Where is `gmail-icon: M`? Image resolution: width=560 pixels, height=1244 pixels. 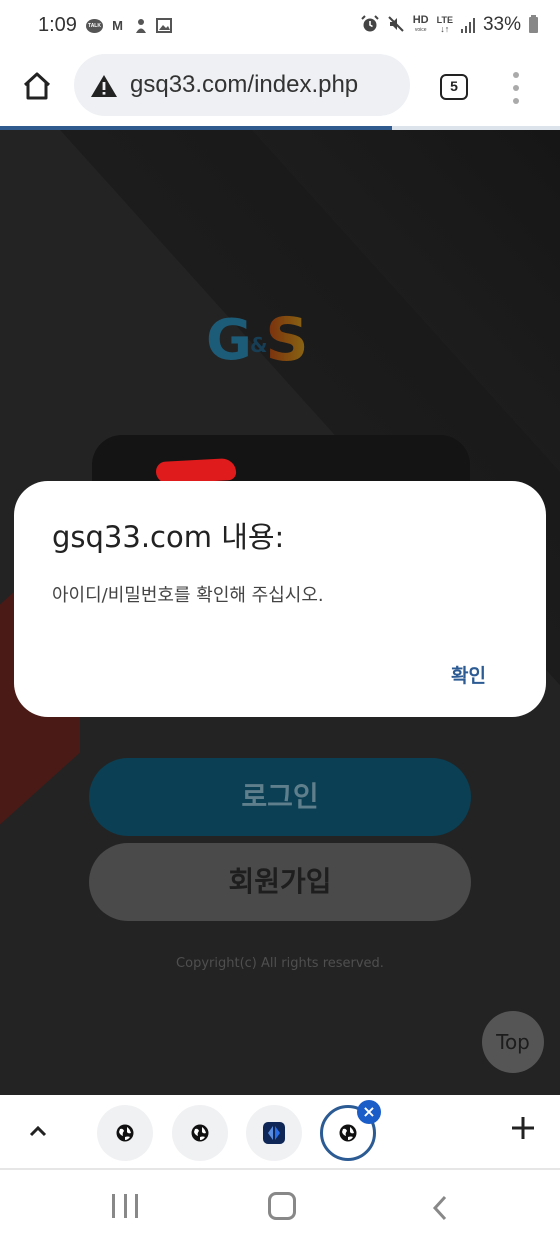 gmail-icon: M is located at coordinates (117, 25).